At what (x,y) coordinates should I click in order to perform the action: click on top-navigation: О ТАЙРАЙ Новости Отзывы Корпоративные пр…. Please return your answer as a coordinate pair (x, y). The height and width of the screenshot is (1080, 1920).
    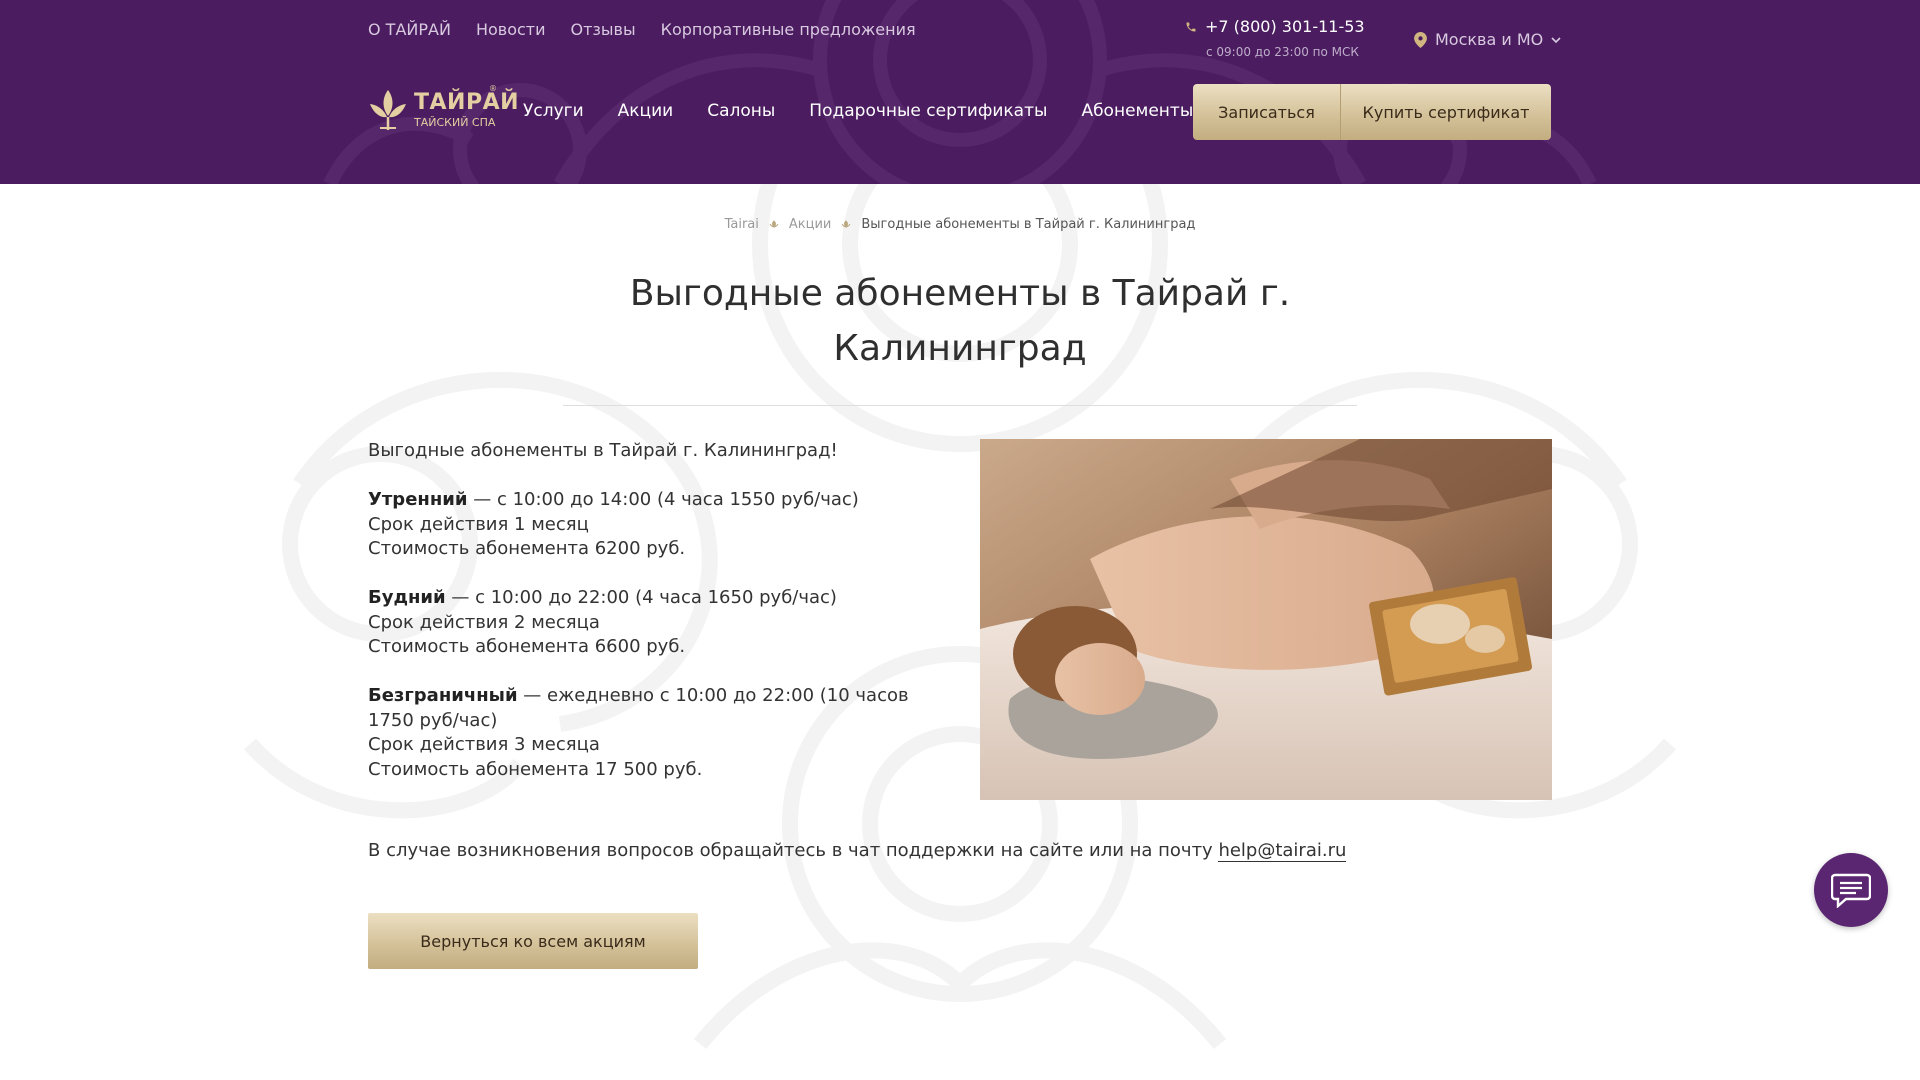
    Looking at the image, I should click on (642, 29).